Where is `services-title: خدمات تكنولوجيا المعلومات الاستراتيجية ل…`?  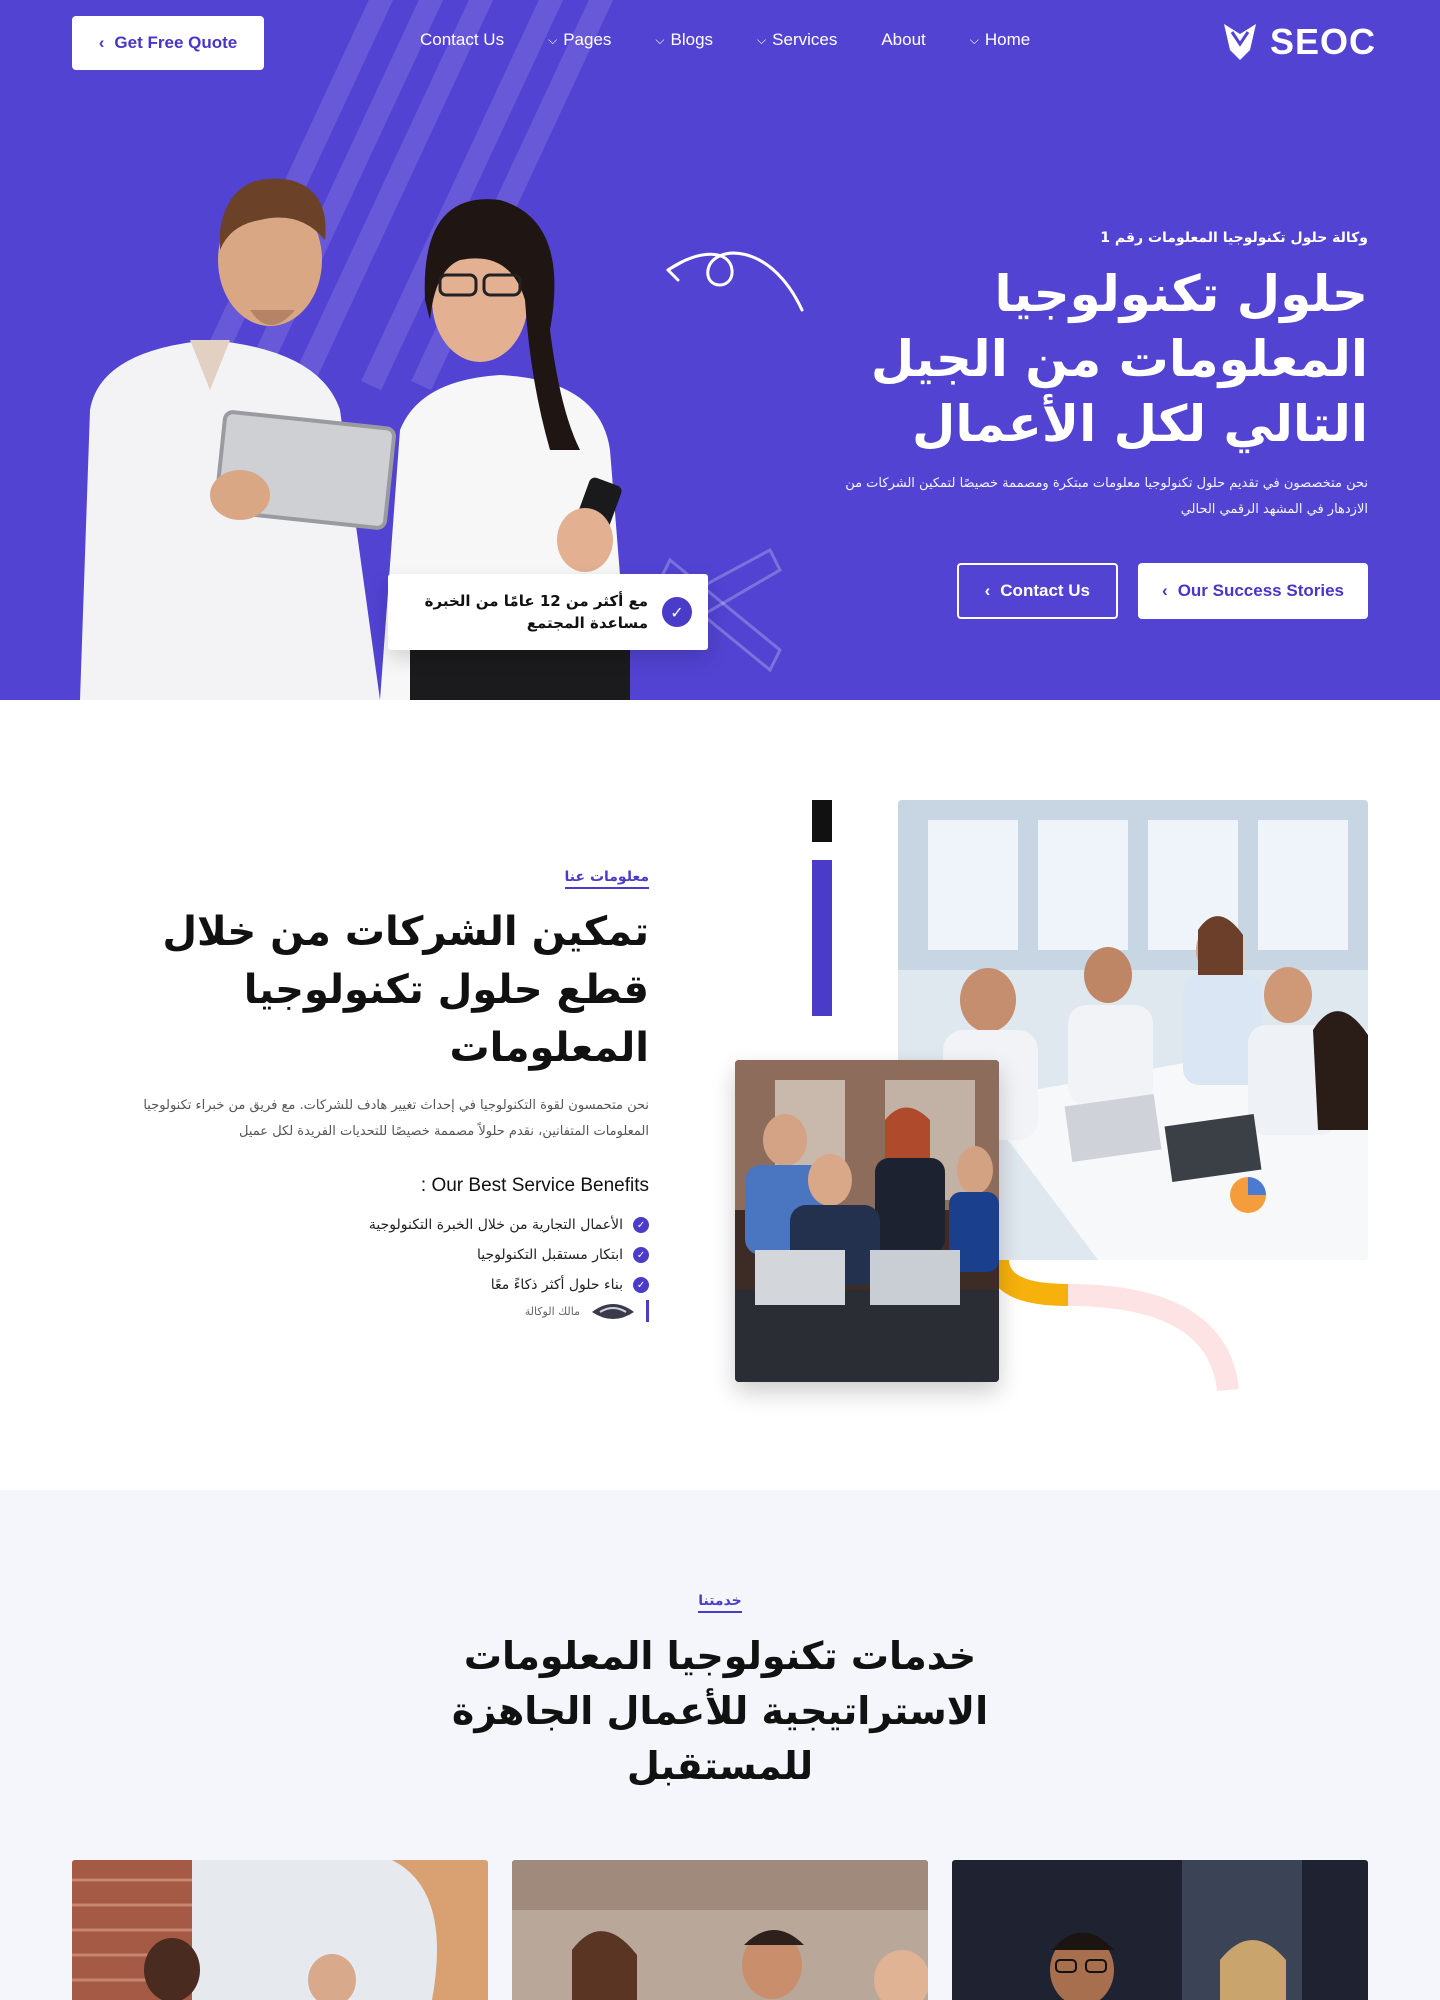 services-title: خدمات تكنولوجيا المعلومات الاستراتيجية ل… is located at coordinates (720, 1711).